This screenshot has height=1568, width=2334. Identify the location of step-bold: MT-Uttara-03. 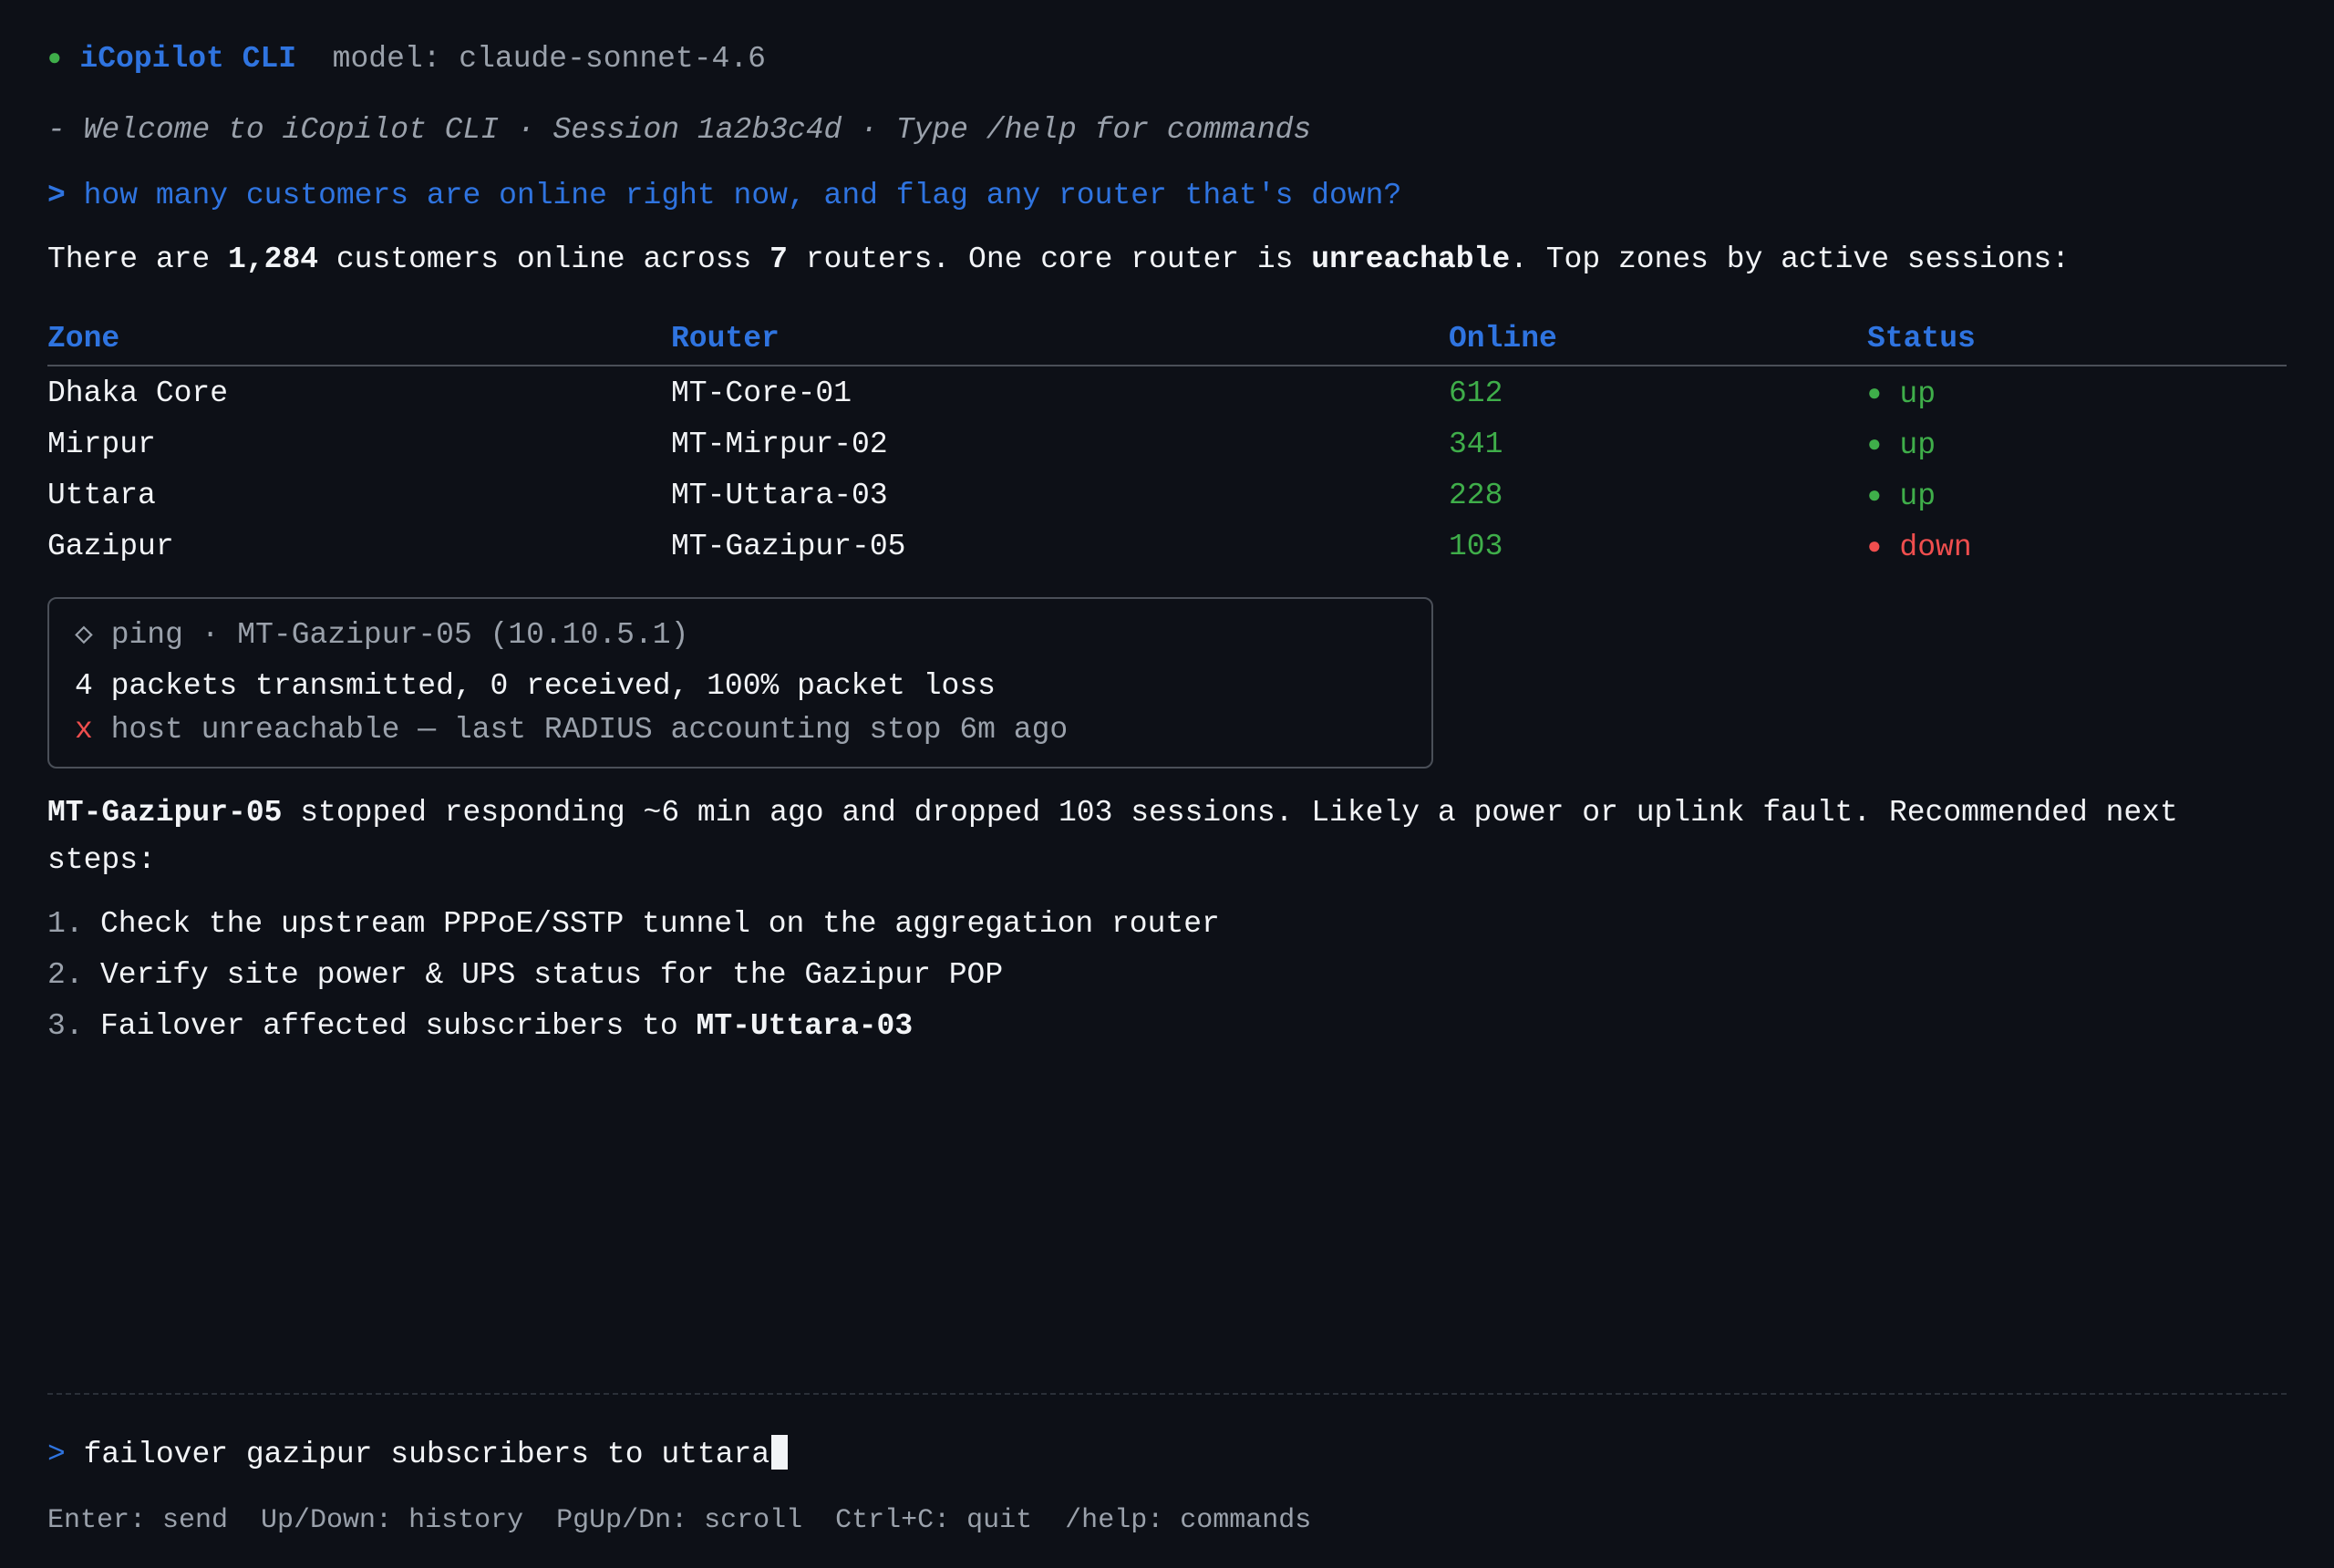
(805, 1026).